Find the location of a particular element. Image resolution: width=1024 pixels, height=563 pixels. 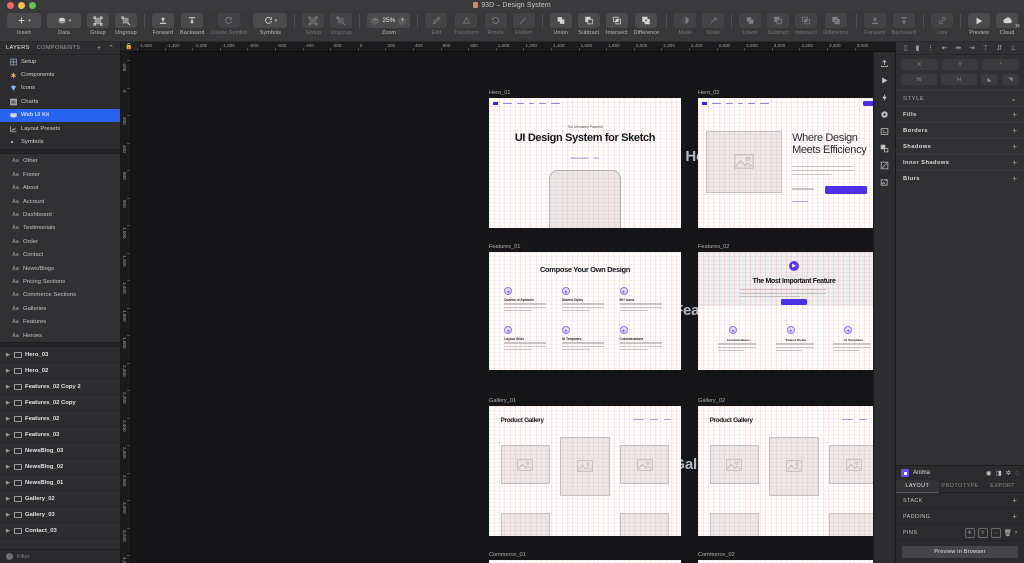

chevron-up-icon: ⌃ is located at coordinates (111, 48).